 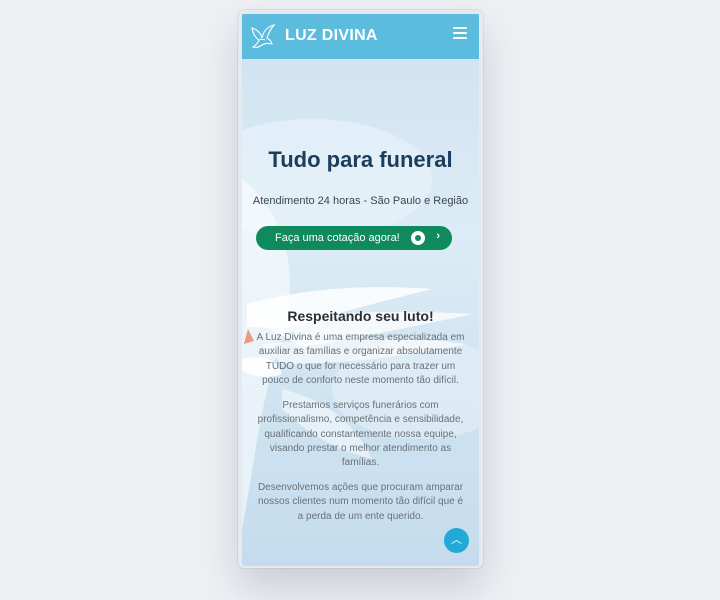 I want to click on about-title: Respeitando seu luto!, so click(x=360, y=316).